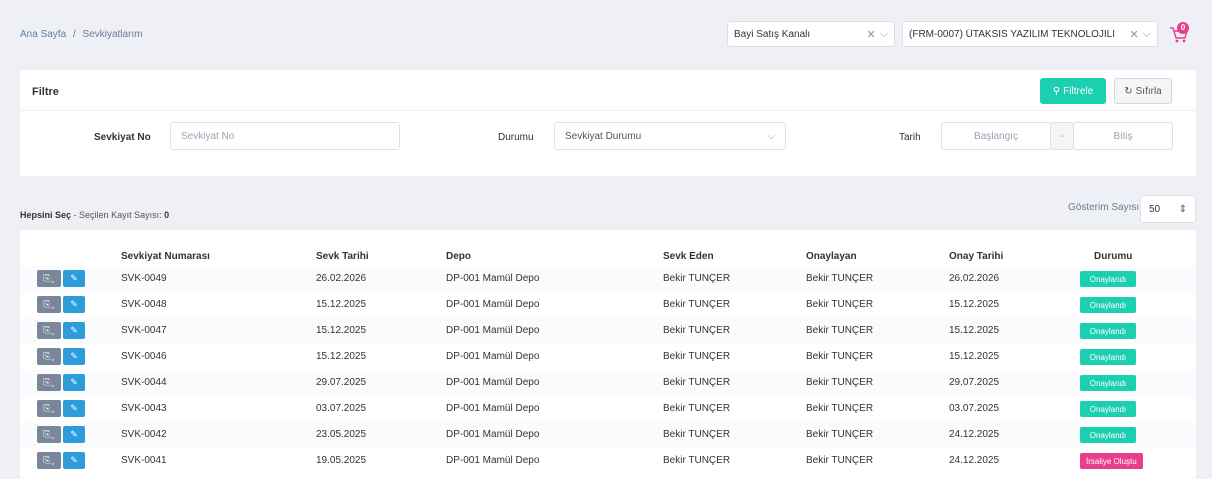 Image resolution: width=1212 pixels, height=479 pixels. I want to click on shipment-no-cell: SVK-0043, so click(144, 408).